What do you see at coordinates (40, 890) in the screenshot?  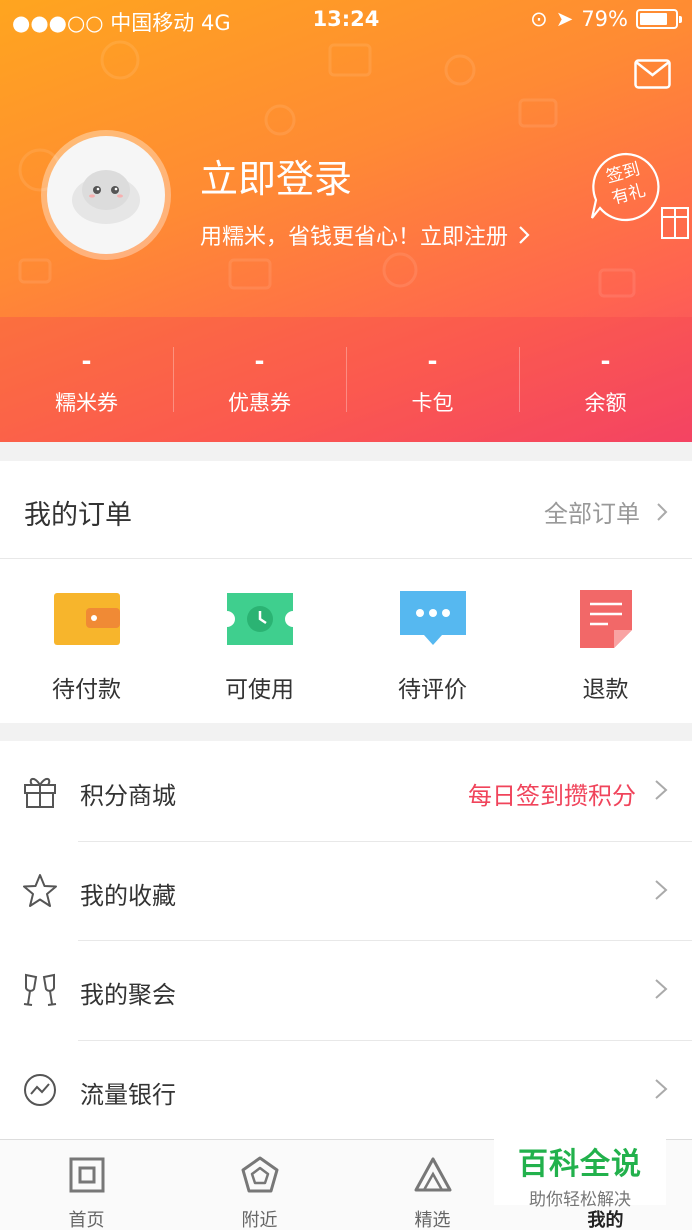 I see `star-icon` at bounding box center [40, 890].